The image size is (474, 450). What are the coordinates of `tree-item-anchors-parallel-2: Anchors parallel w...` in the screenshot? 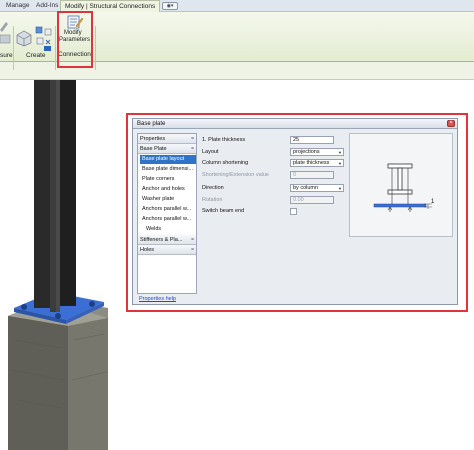 It's located at (168, 219).